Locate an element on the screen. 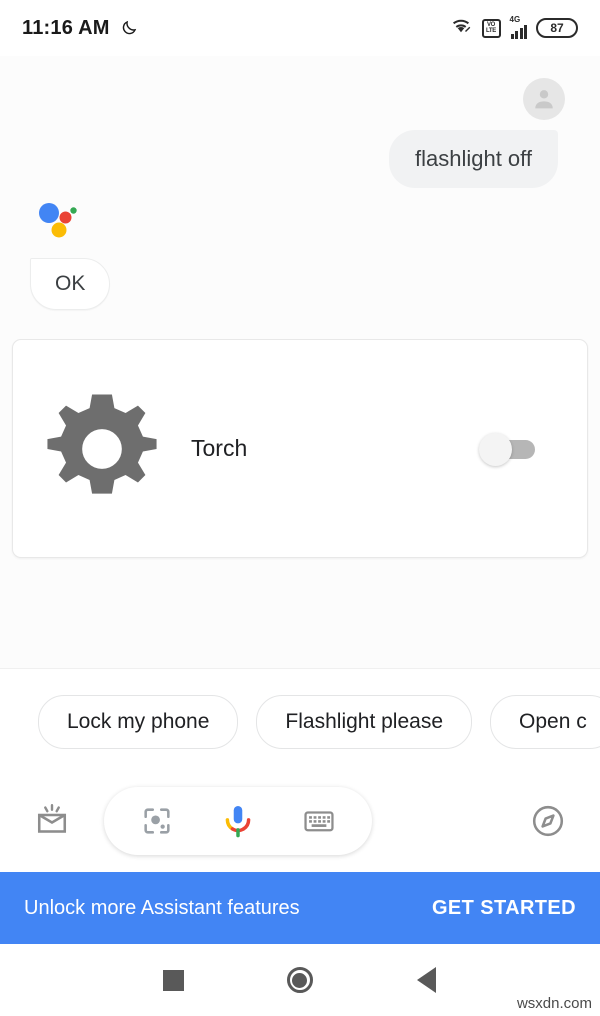 Image resolution: width=600 pixels, height=1016 pixels. status-bar-left: 11:16 AM is located at coordinates (80, 28).